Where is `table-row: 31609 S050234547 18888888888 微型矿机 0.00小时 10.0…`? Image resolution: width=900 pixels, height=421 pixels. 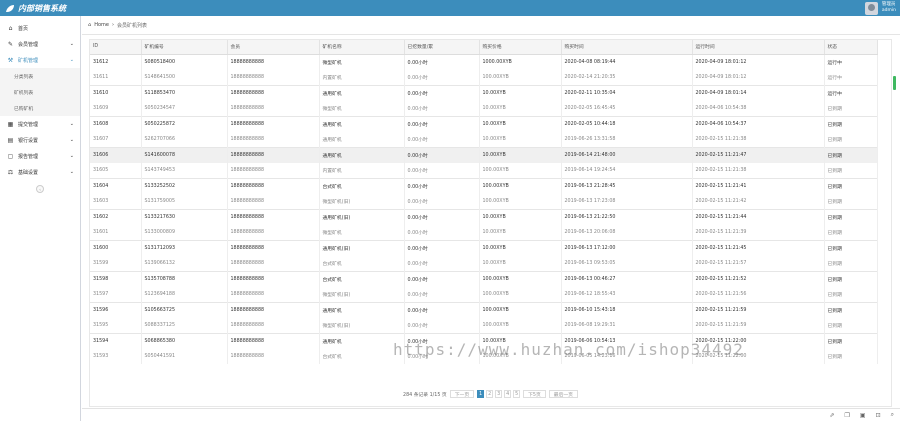 table-row: 31609 S050234547 18888888888 微型矿机 0.00小时 10.0… is located at coordinates (484, 108).